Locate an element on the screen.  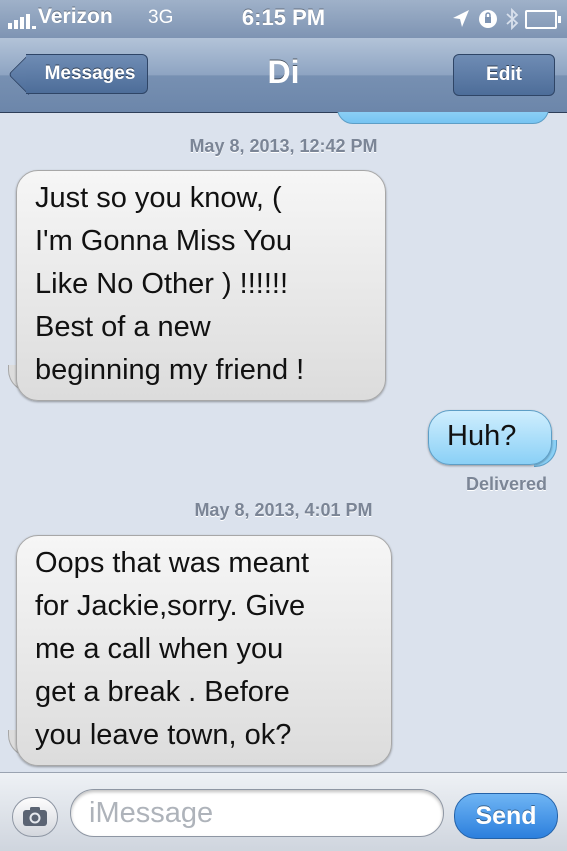
navigation-bar: Messages Di Edit is located at coordinates (283, 75).